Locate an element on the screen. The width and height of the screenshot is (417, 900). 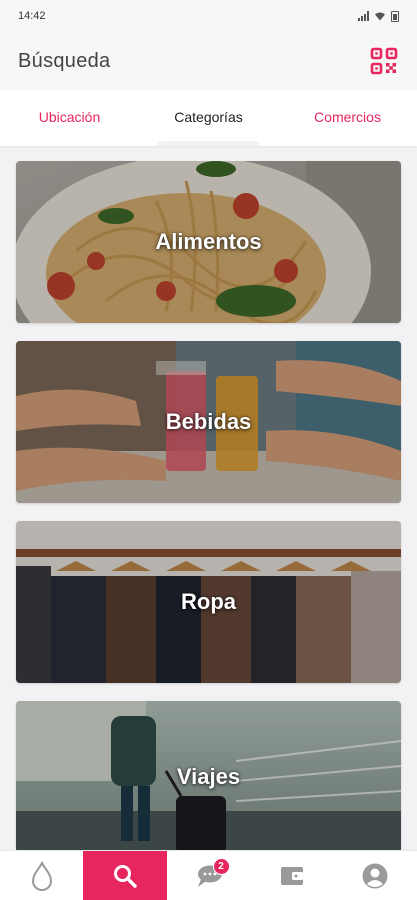
signal-icon is located at coordinates (363, 16).